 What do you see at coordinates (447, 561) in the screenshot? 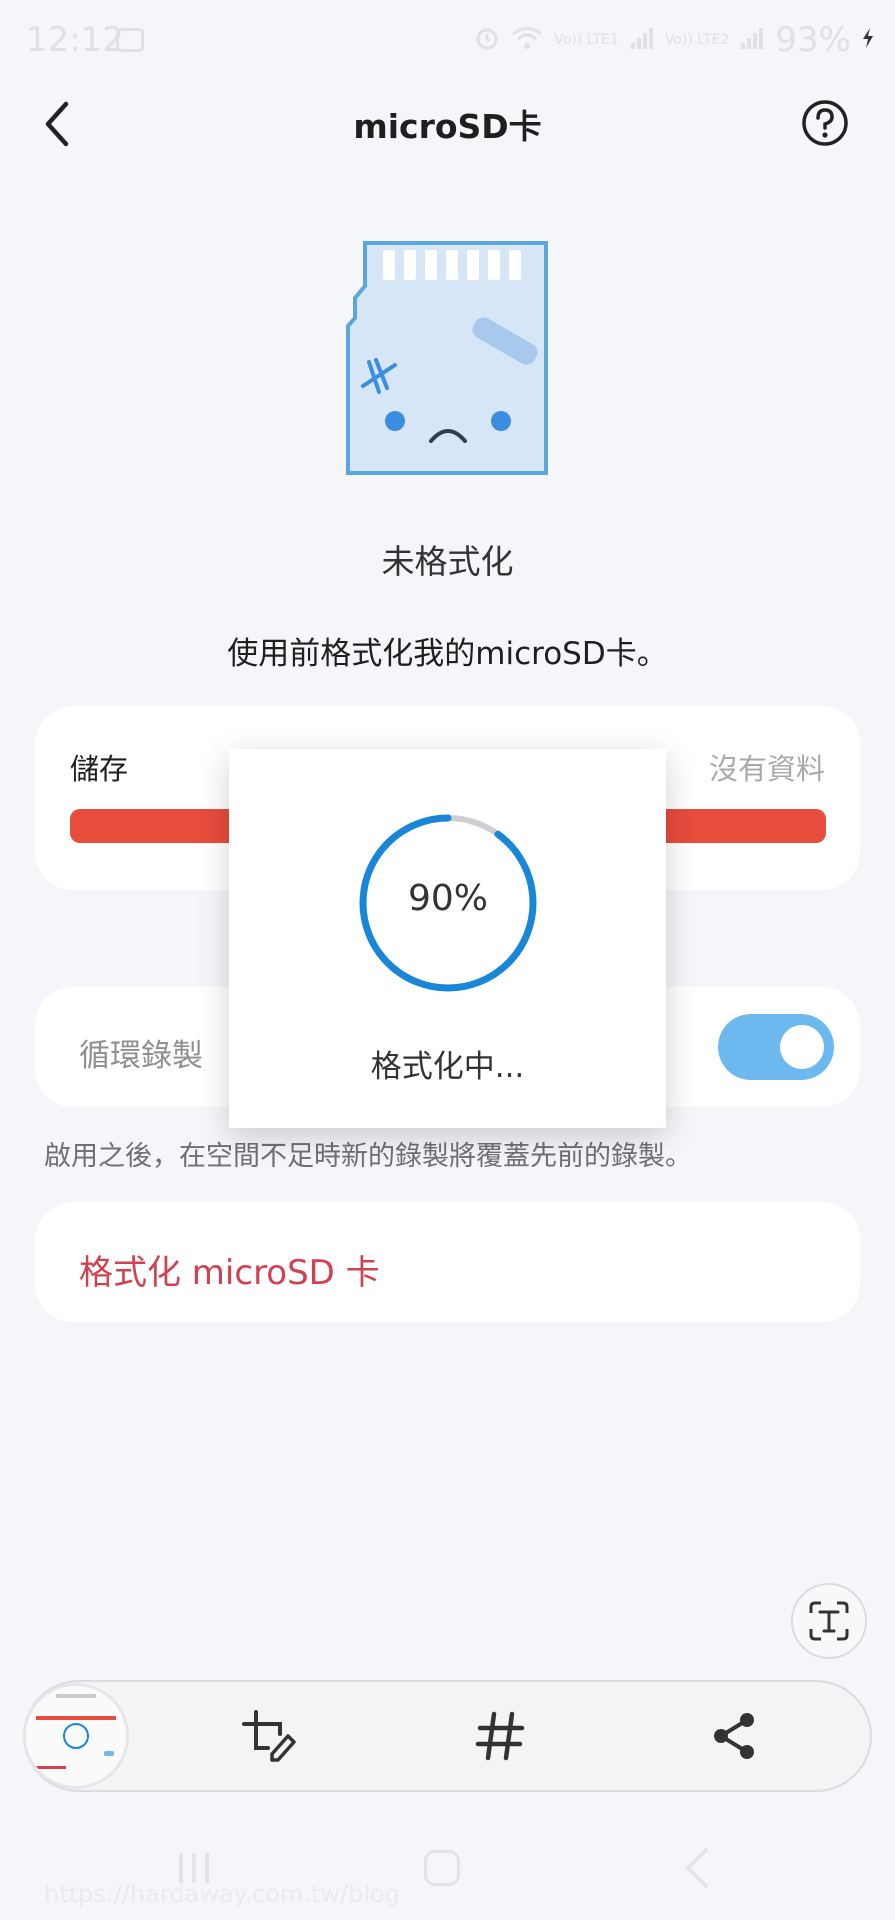
I see `card-status: 未格式化` at bounding box center [447, 561].